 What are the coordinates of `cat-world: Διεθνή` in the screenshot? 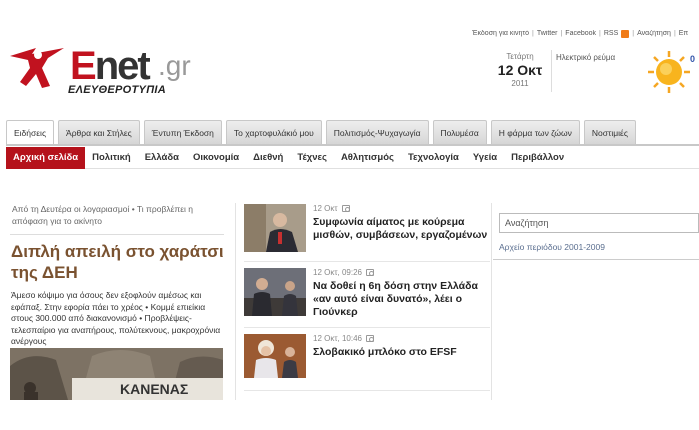 It's located at (268, 158).